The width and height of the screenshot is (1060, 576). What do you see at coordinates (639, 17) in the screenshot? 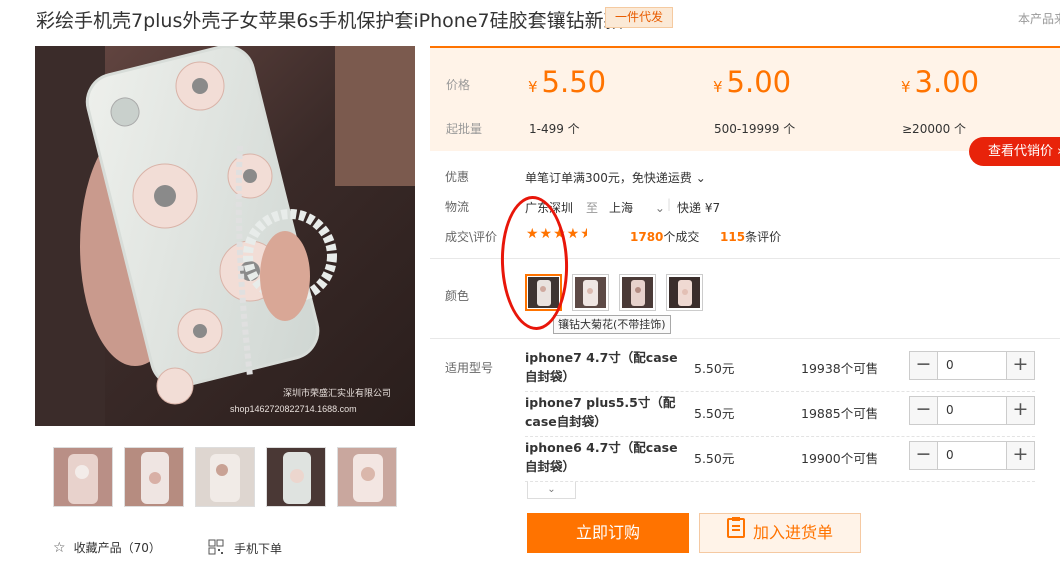
I see `dropship-badge: 一件代发` at bounding box center [639, 17].